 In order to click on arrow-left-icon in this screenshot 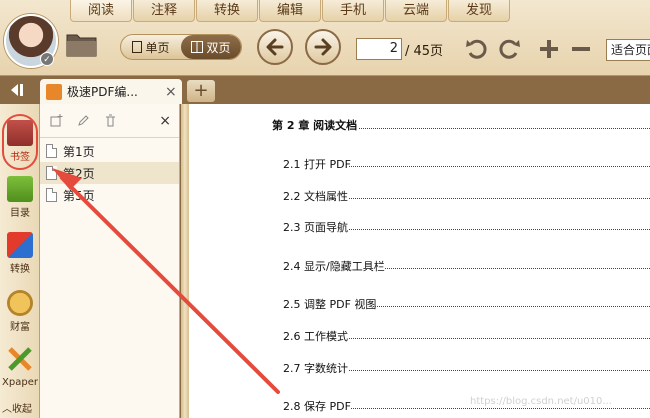, I will do `click(275, 47)`.